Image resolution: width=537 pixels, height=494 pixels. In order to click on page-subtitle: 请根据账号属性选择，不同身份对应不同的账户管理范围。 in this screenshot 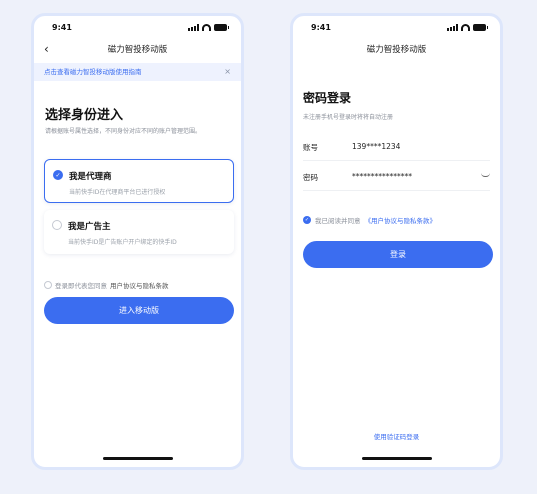, I will do `click(123, 131)`.